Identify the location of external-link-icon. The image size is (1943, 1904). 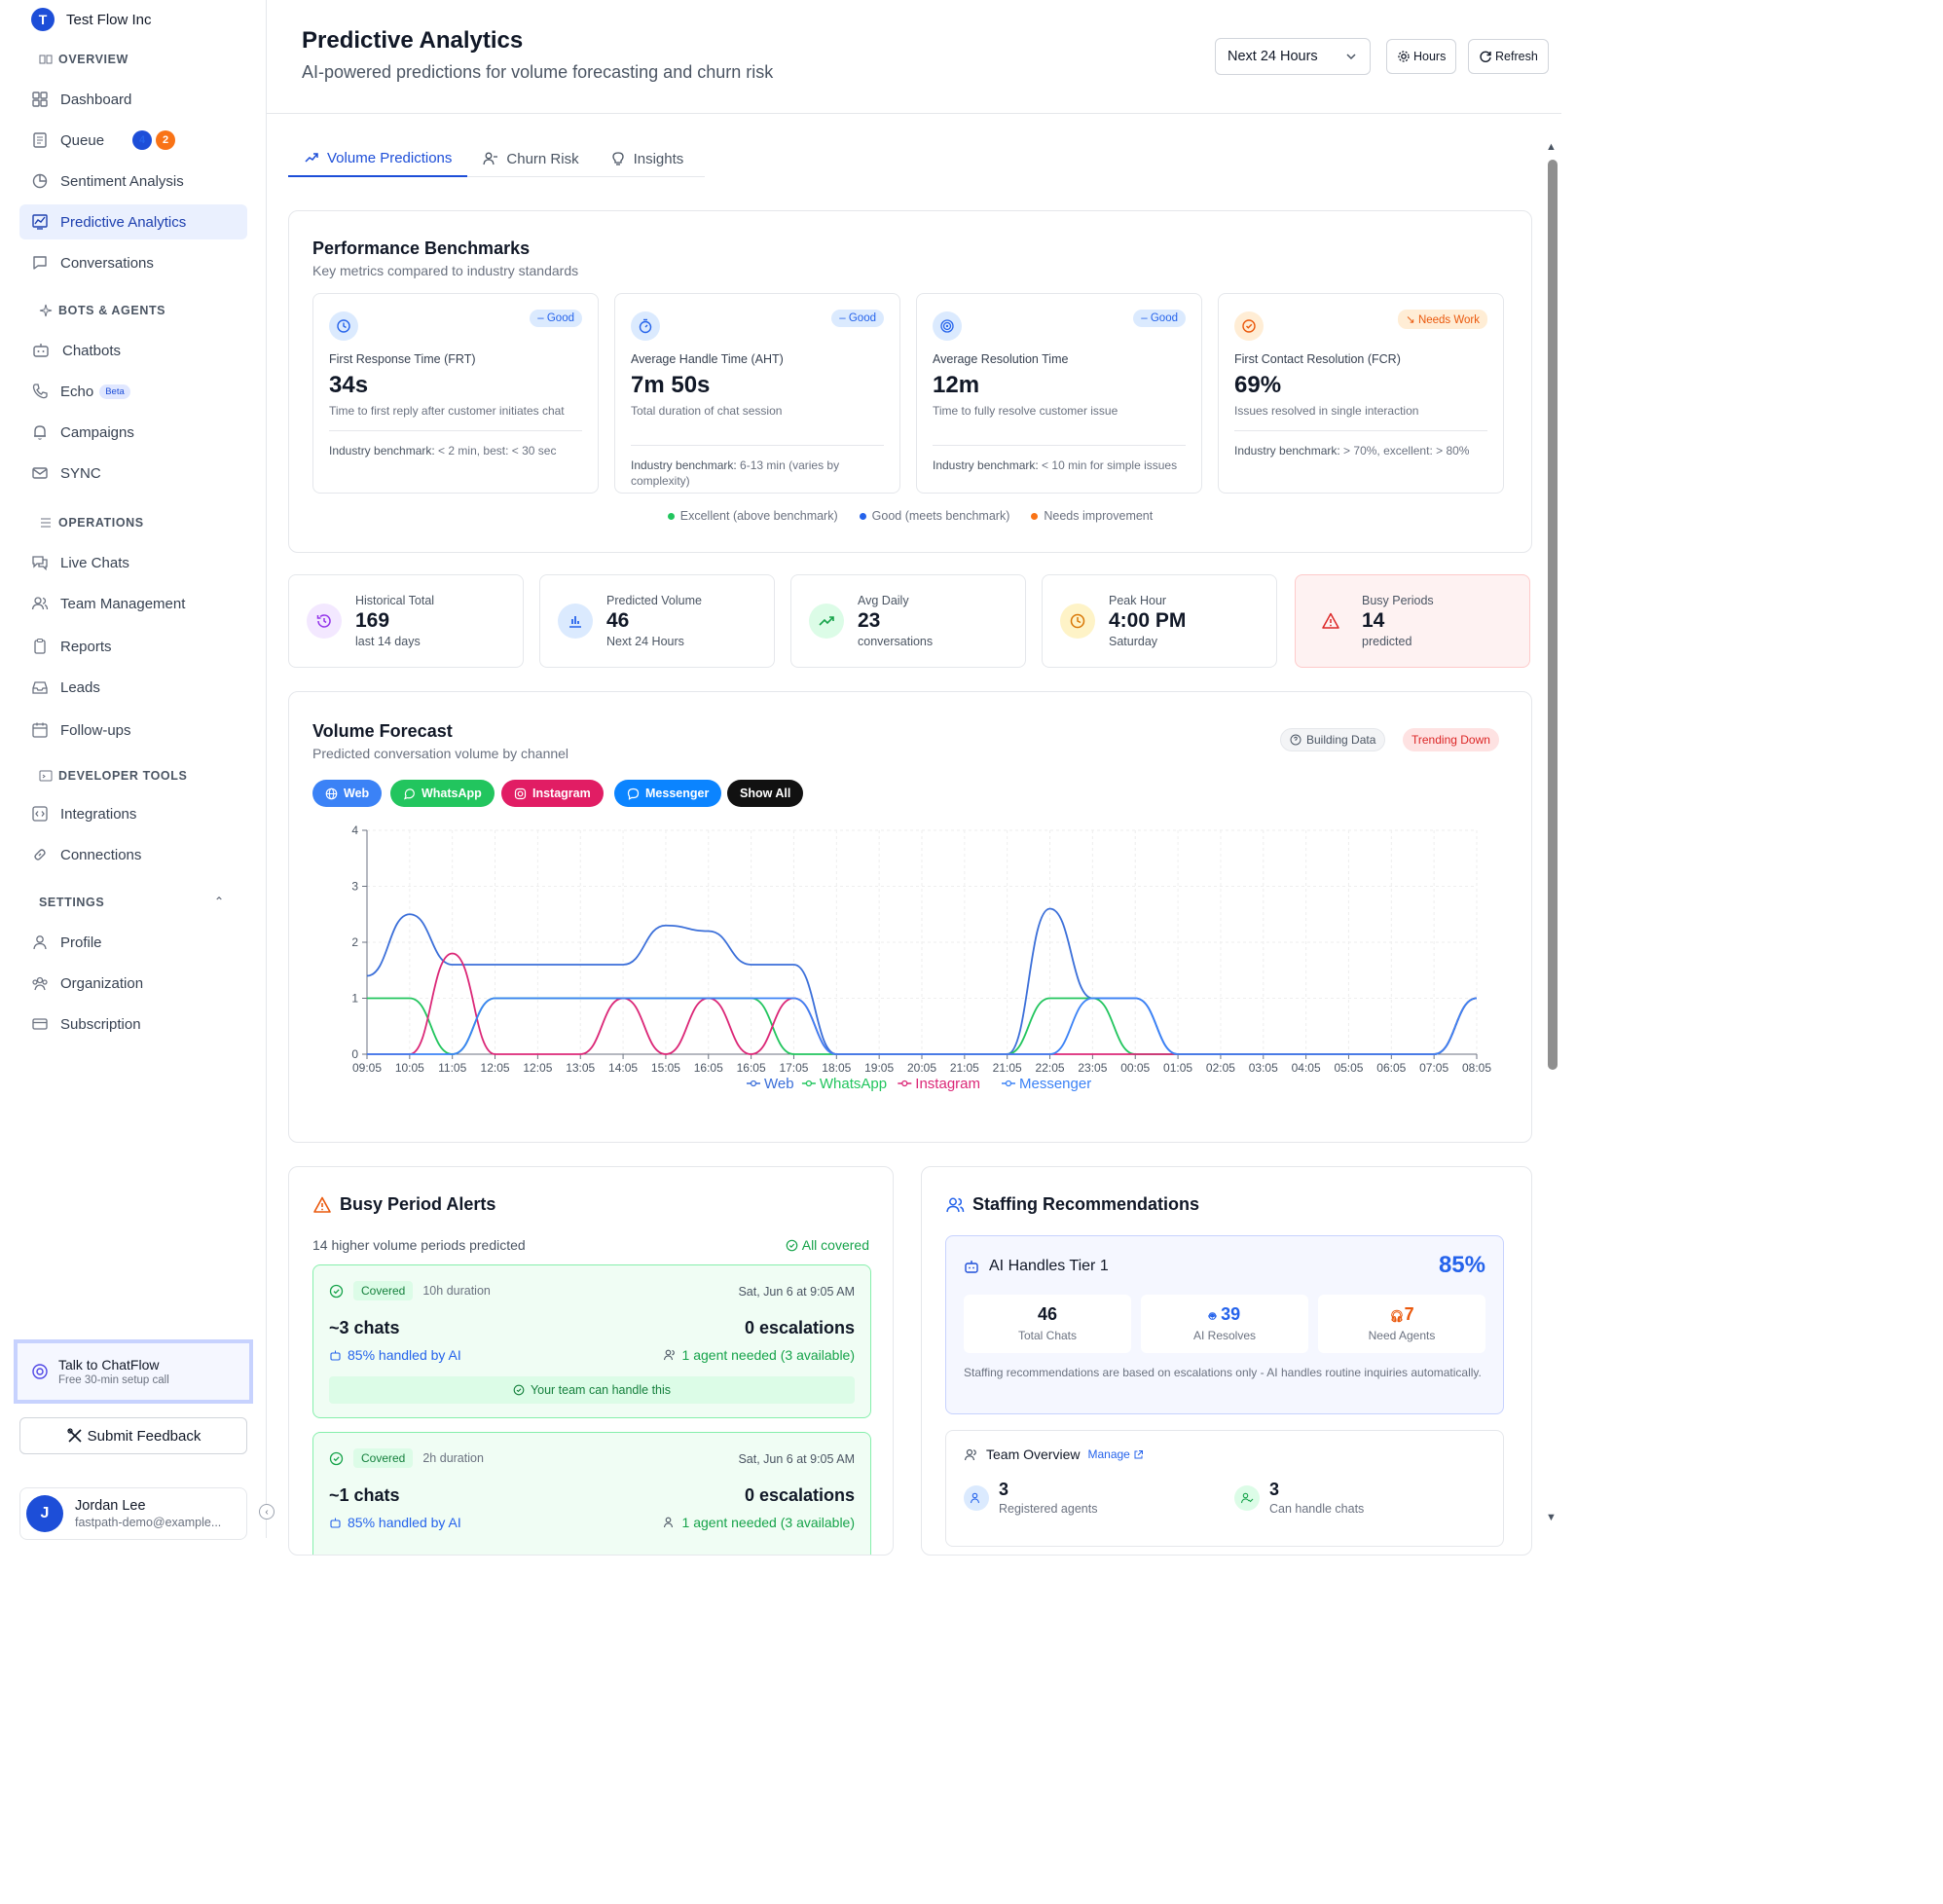
(1138, 1453).